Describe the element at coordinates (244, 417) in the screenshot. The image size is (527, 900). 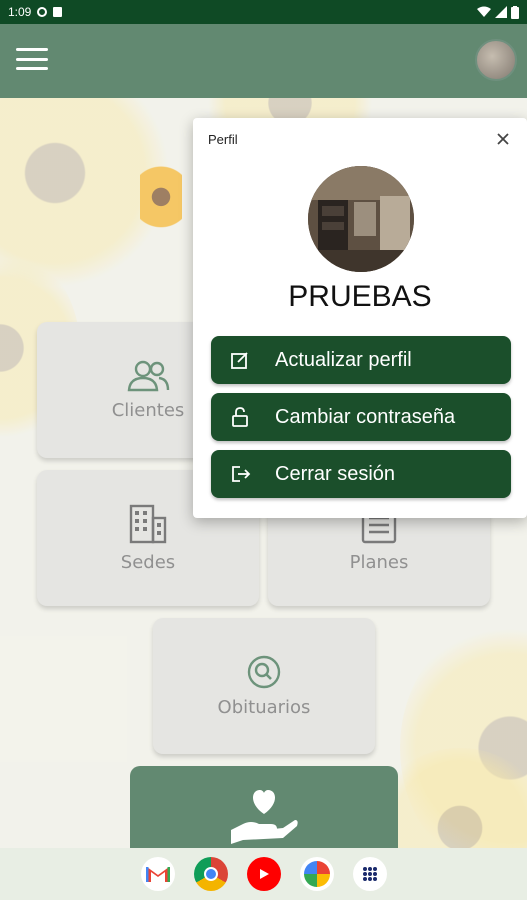
I see `unlock-icon` at that location.